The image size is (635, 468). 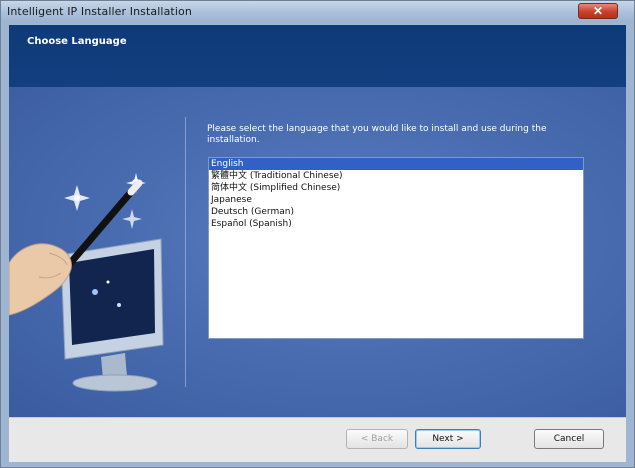 What do you see at coordinates (99, 11) in the screenshot?
I see `window-title: Intelligent IP Installer Installation` at bounding box center [99, 11].